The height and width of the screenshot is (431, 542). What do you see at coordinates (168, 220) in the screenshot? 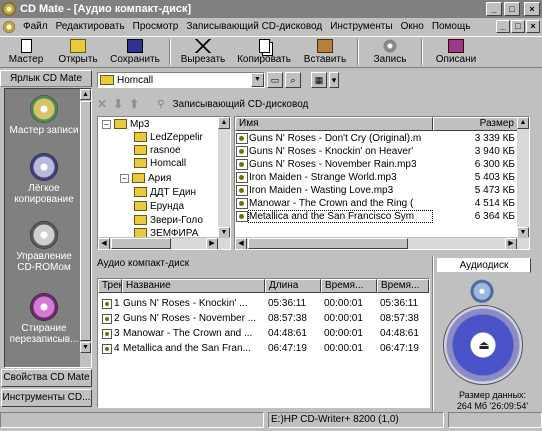
I see `tree-node: Звери-Голо` at bounding box center [168, 220].